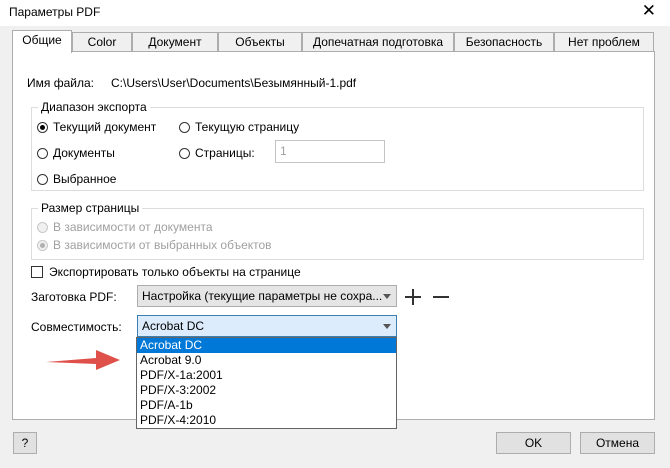 The image size is (670, 468). I want to click on title-bar: Параметры PDF ✕, so click(335, 13).